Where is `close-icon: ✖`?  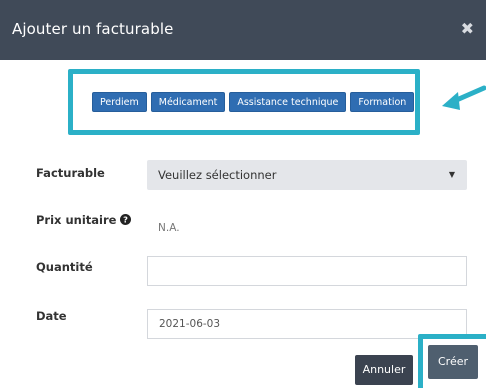
close-icon: ✖ is located at coordinates (467, 28).